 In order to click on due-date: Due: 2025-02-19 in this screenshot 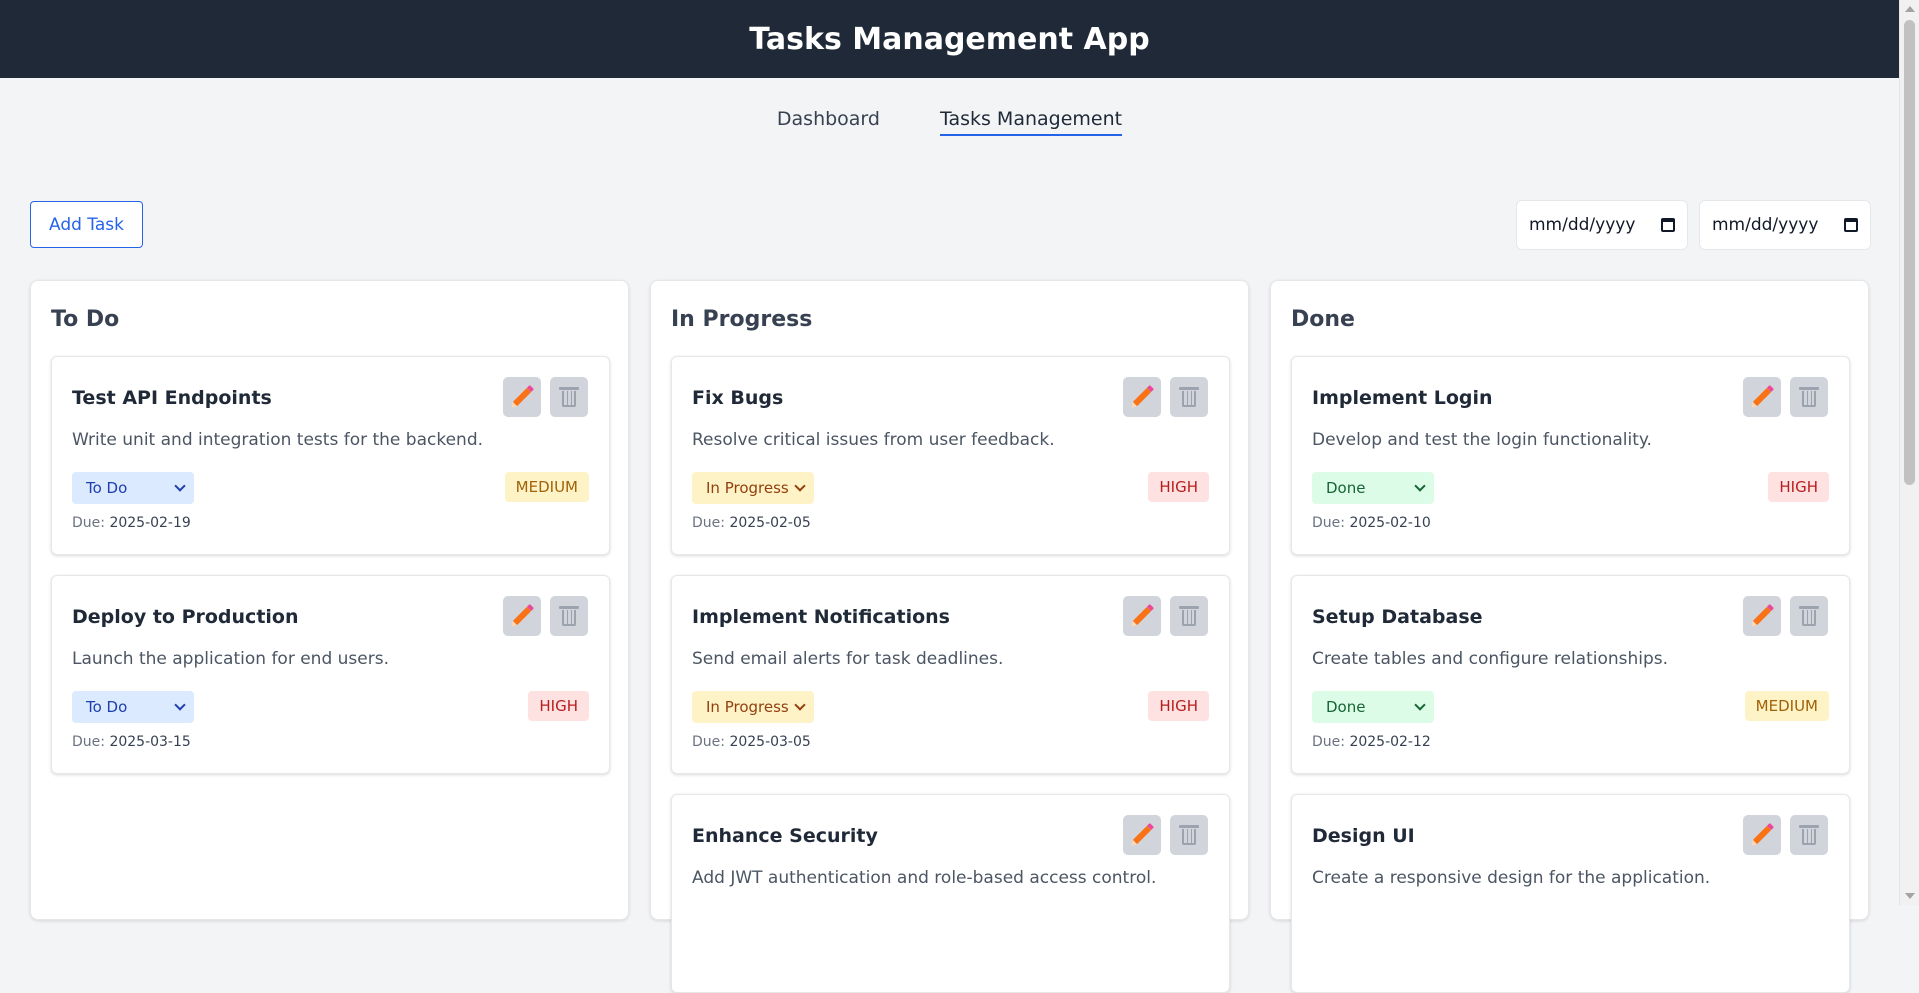, I will do `click(131, 523)`.